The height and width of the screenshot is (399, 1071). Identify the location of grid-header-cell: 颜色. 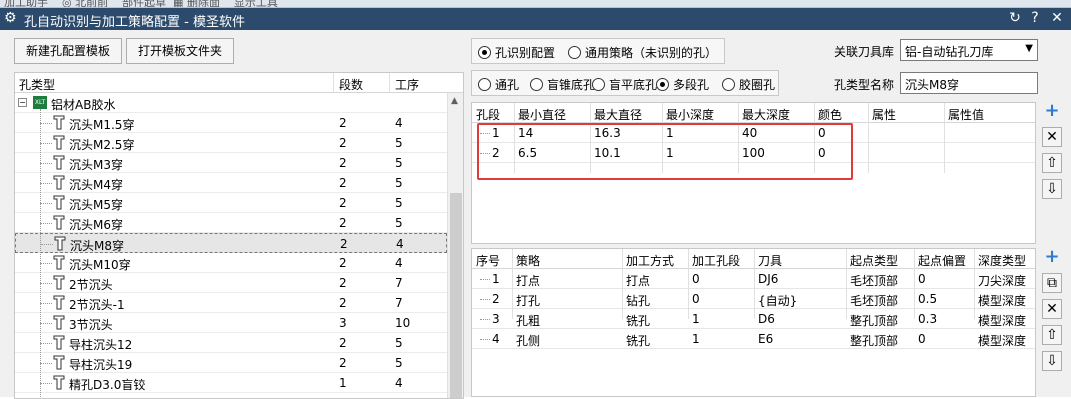
(830, 114).